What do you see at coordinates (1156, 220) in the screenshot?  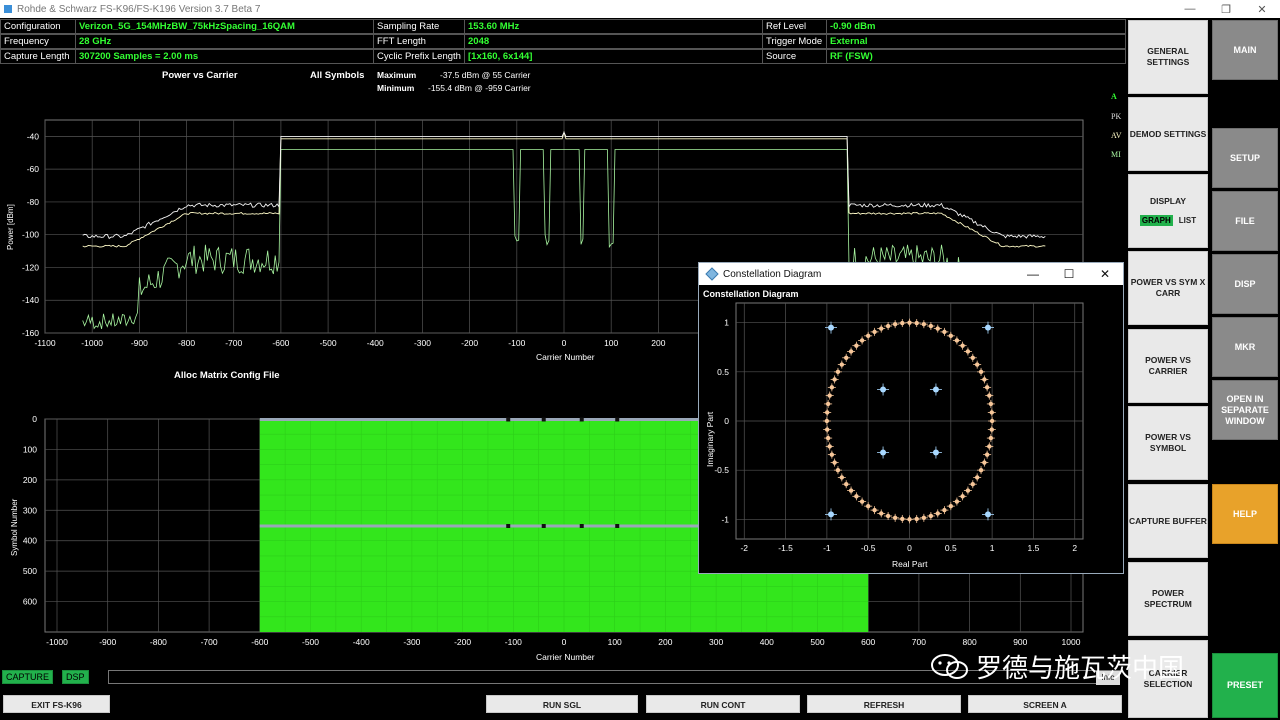 I see `graph-toggle-option: GRAPH` at bounding box center [1156, 220].